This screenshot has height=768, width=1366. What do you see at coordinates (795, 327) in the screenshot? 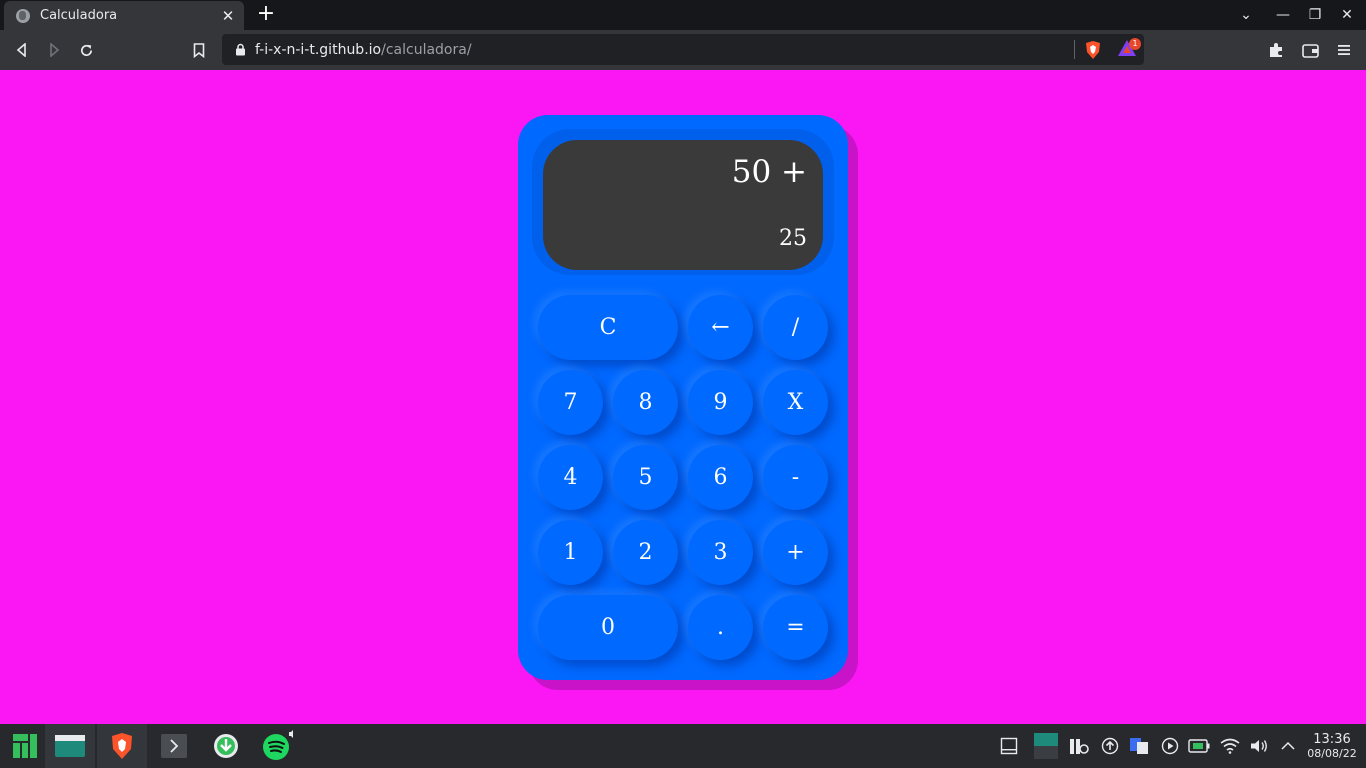
I see `divide-button: /` at bounding box center [795, 327].